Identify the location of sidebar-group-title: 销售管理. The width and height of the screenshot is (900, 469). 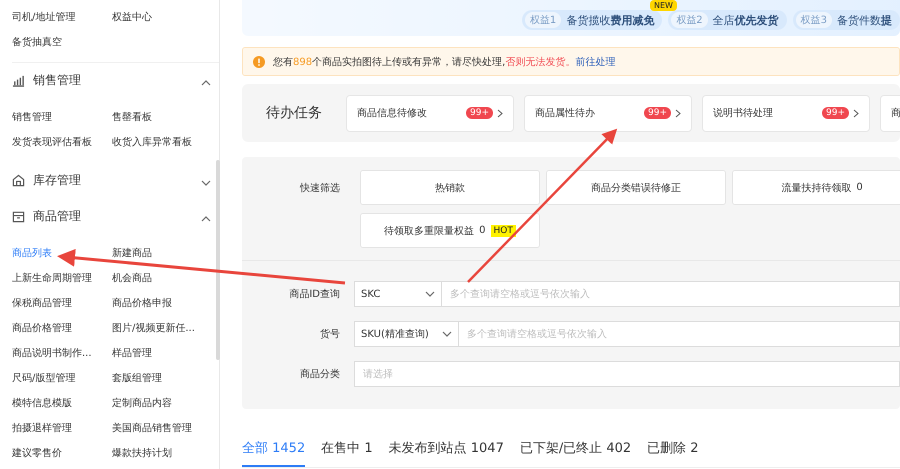
(113, 80).